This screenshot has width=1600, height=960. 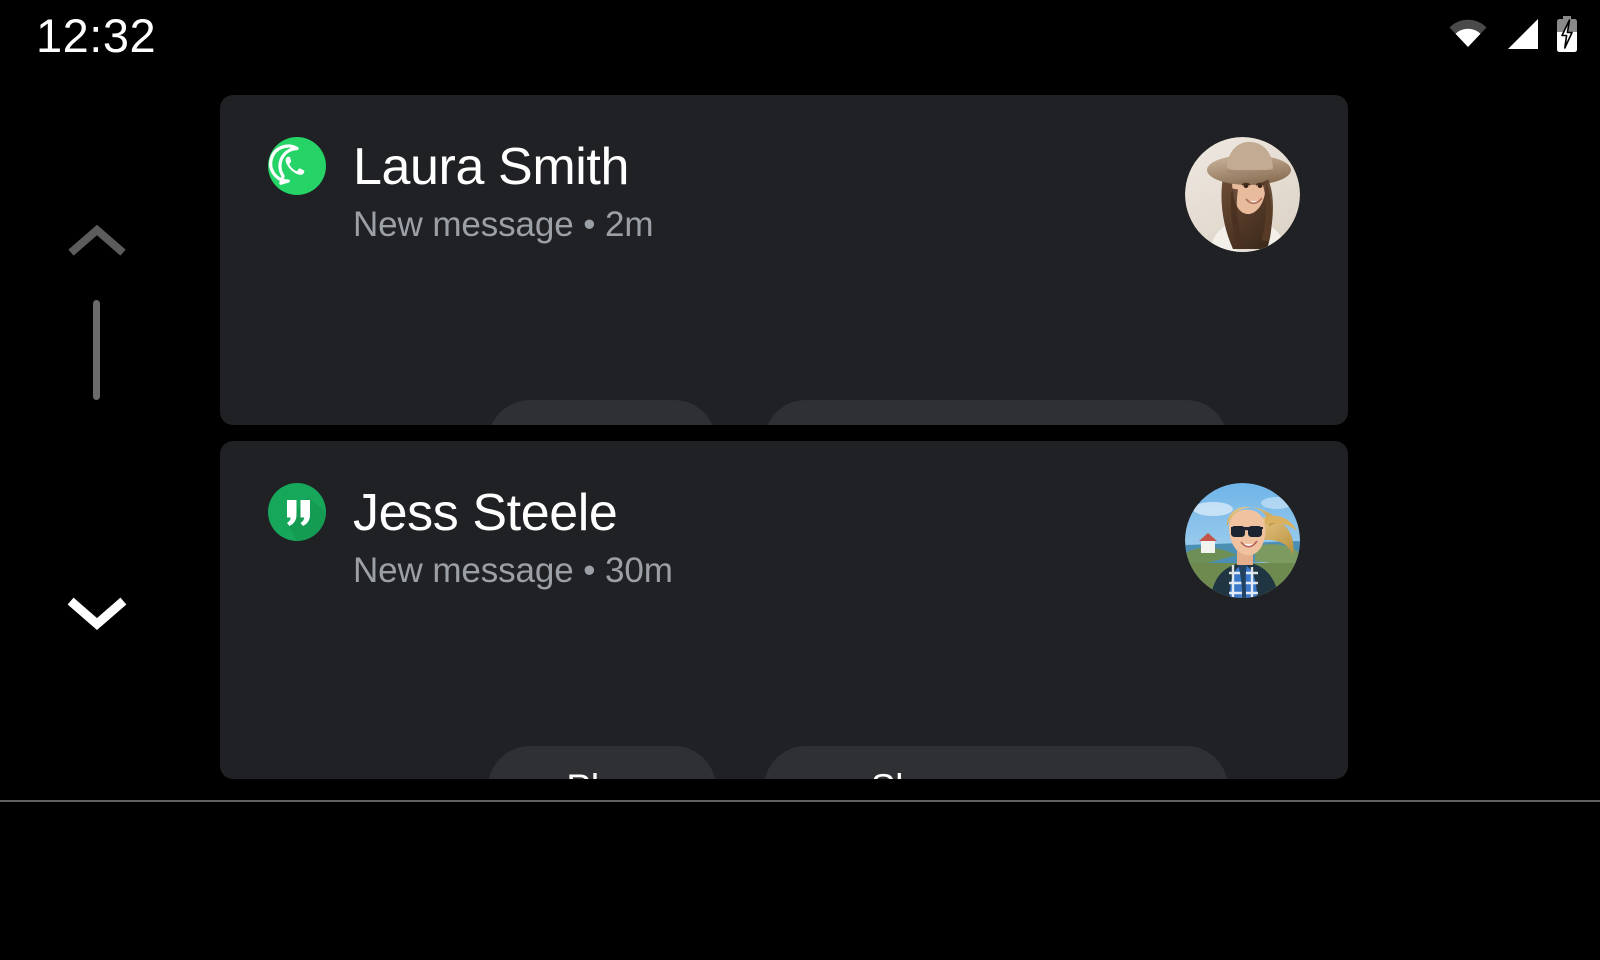 I want to click on notification-summary: New message • 2m, so click(x=503, y=224).